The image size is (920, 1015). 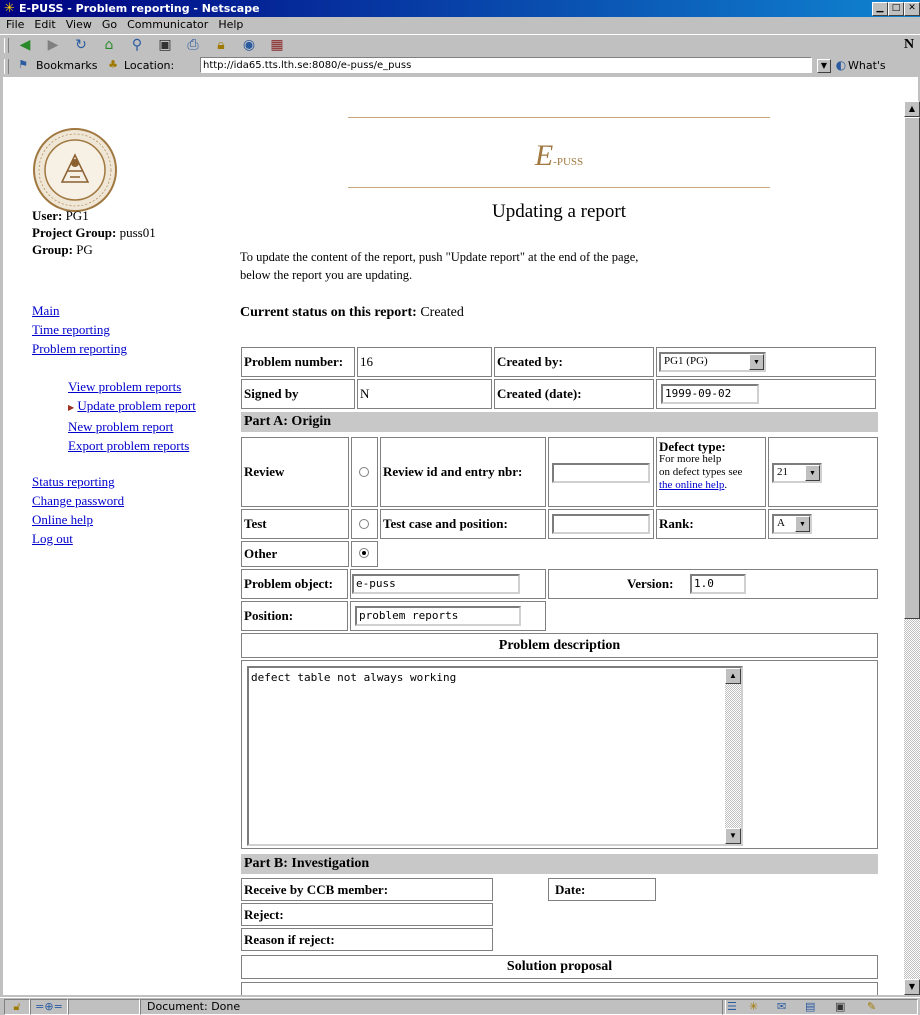 I want to click on reload-icon: ↻, so click(x=81, y=45).